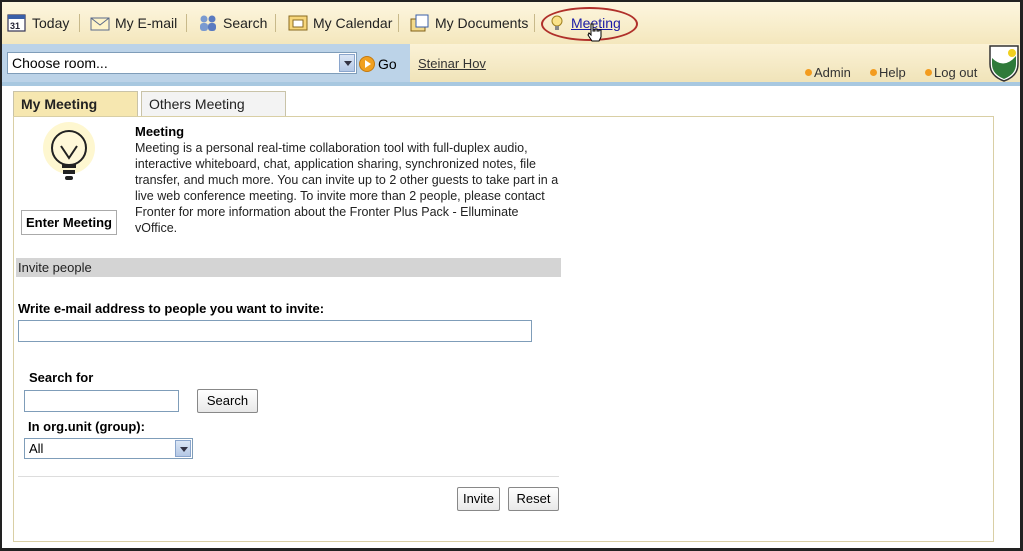 The width and height of the screenshot is (1023, 551). I want to click on org-unit-select: All, so click(108, 448).